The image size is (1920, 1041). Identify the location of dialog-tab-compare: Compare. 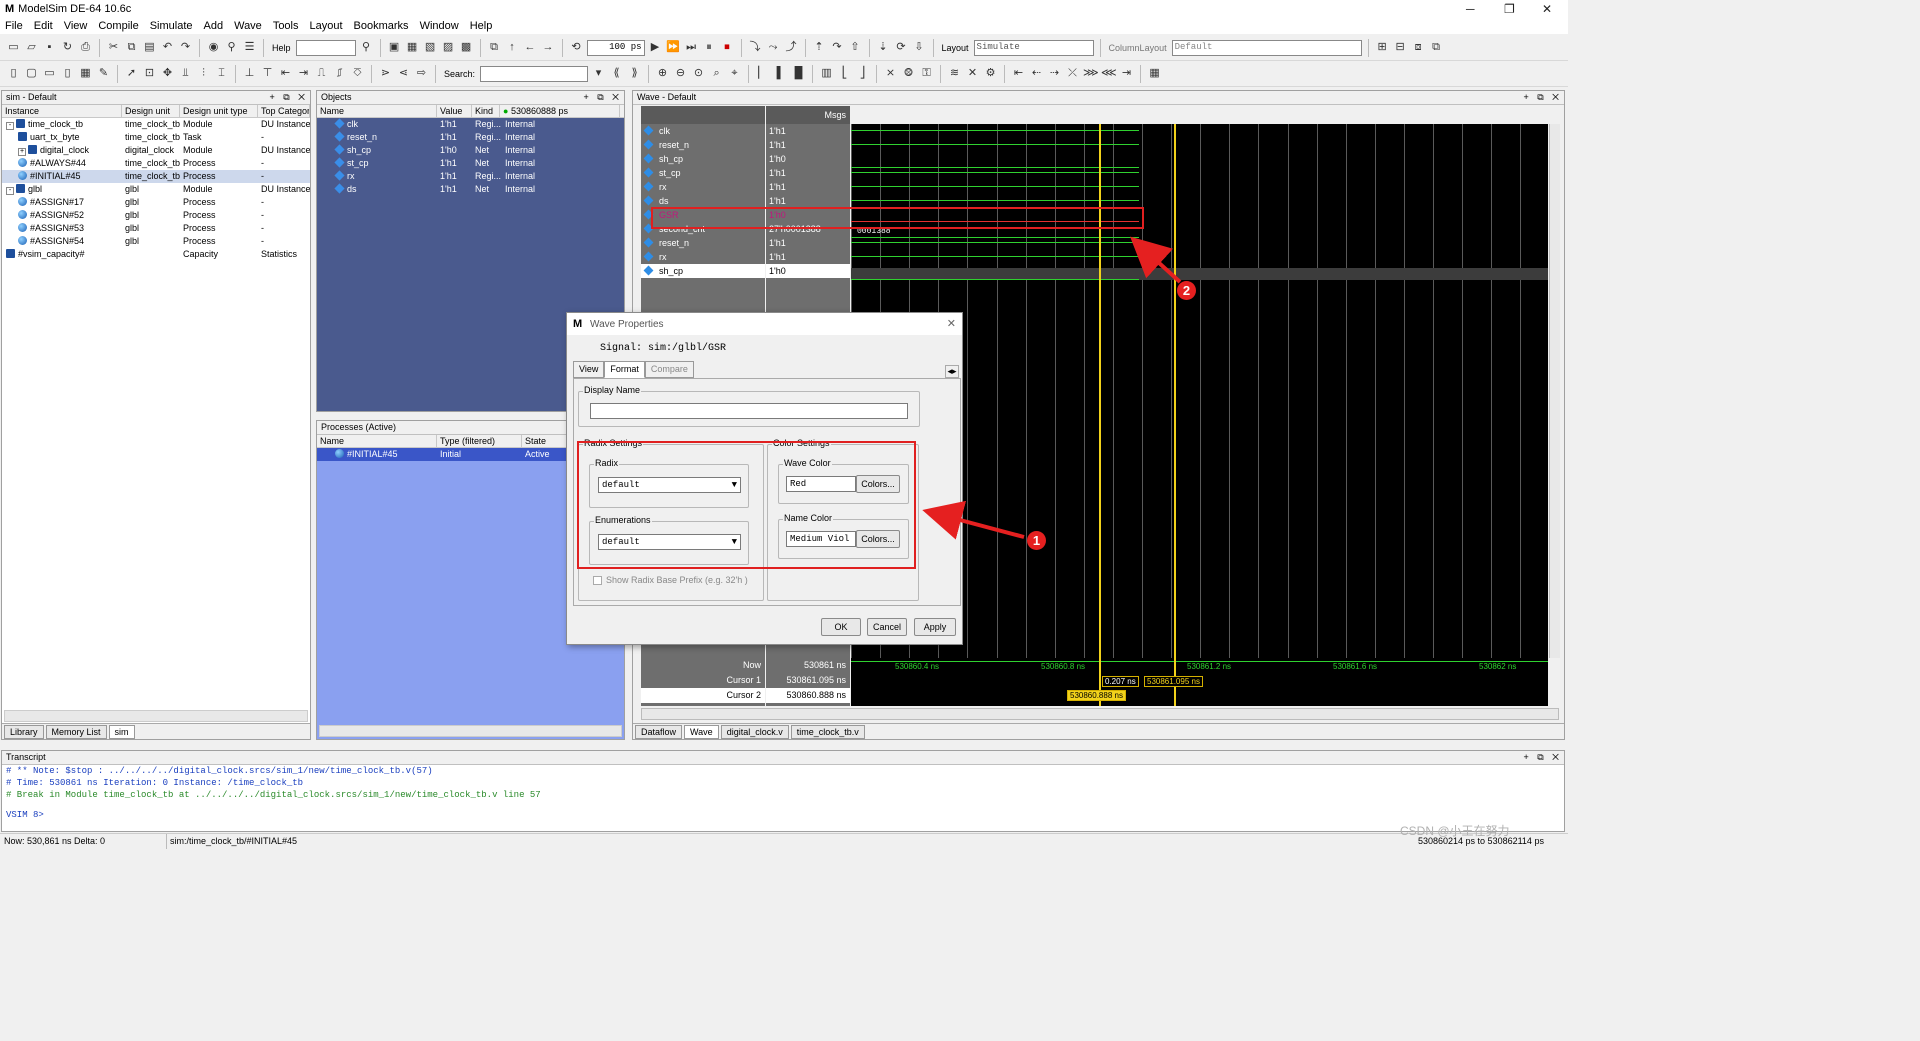
(669, 369).